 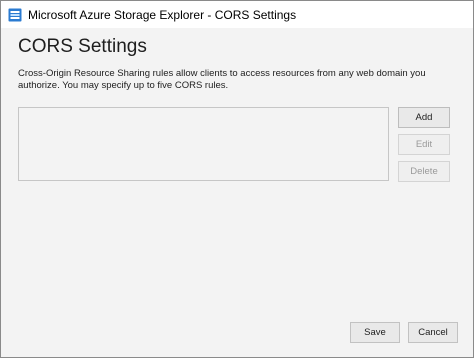 I want to click on save-button: Save, so click(x=375, y=332).